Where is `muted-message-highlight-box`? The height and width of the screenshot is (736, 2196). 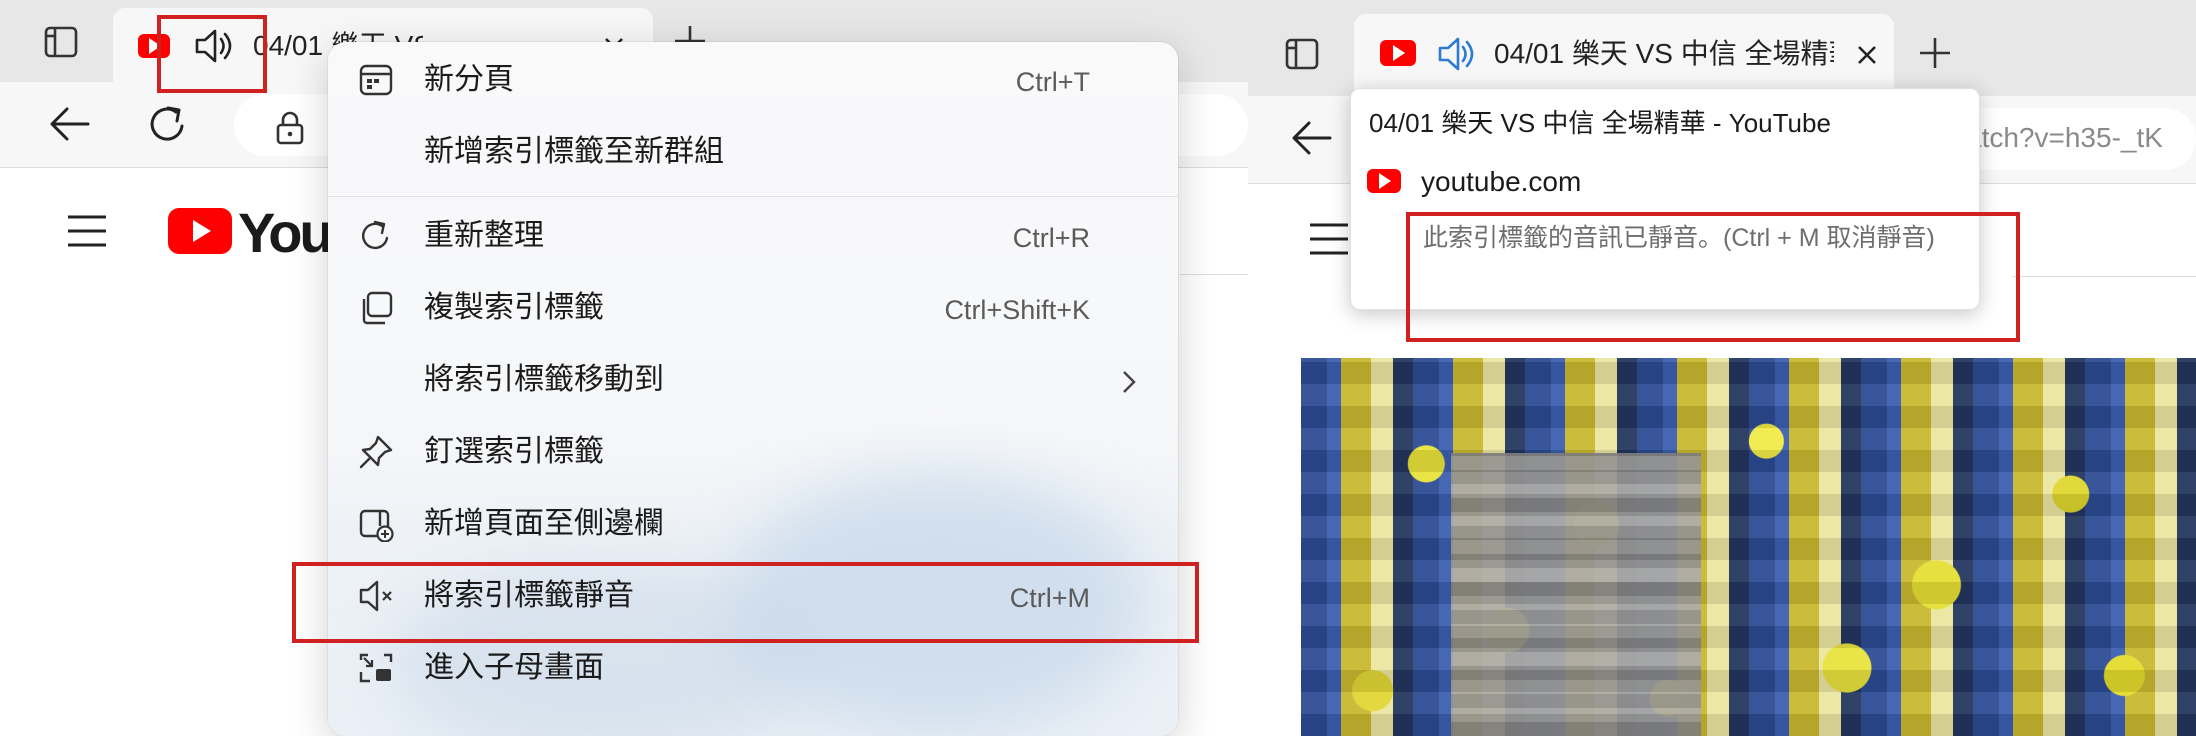
muted-message-highlight-box is located at coordinates (1713, 277).